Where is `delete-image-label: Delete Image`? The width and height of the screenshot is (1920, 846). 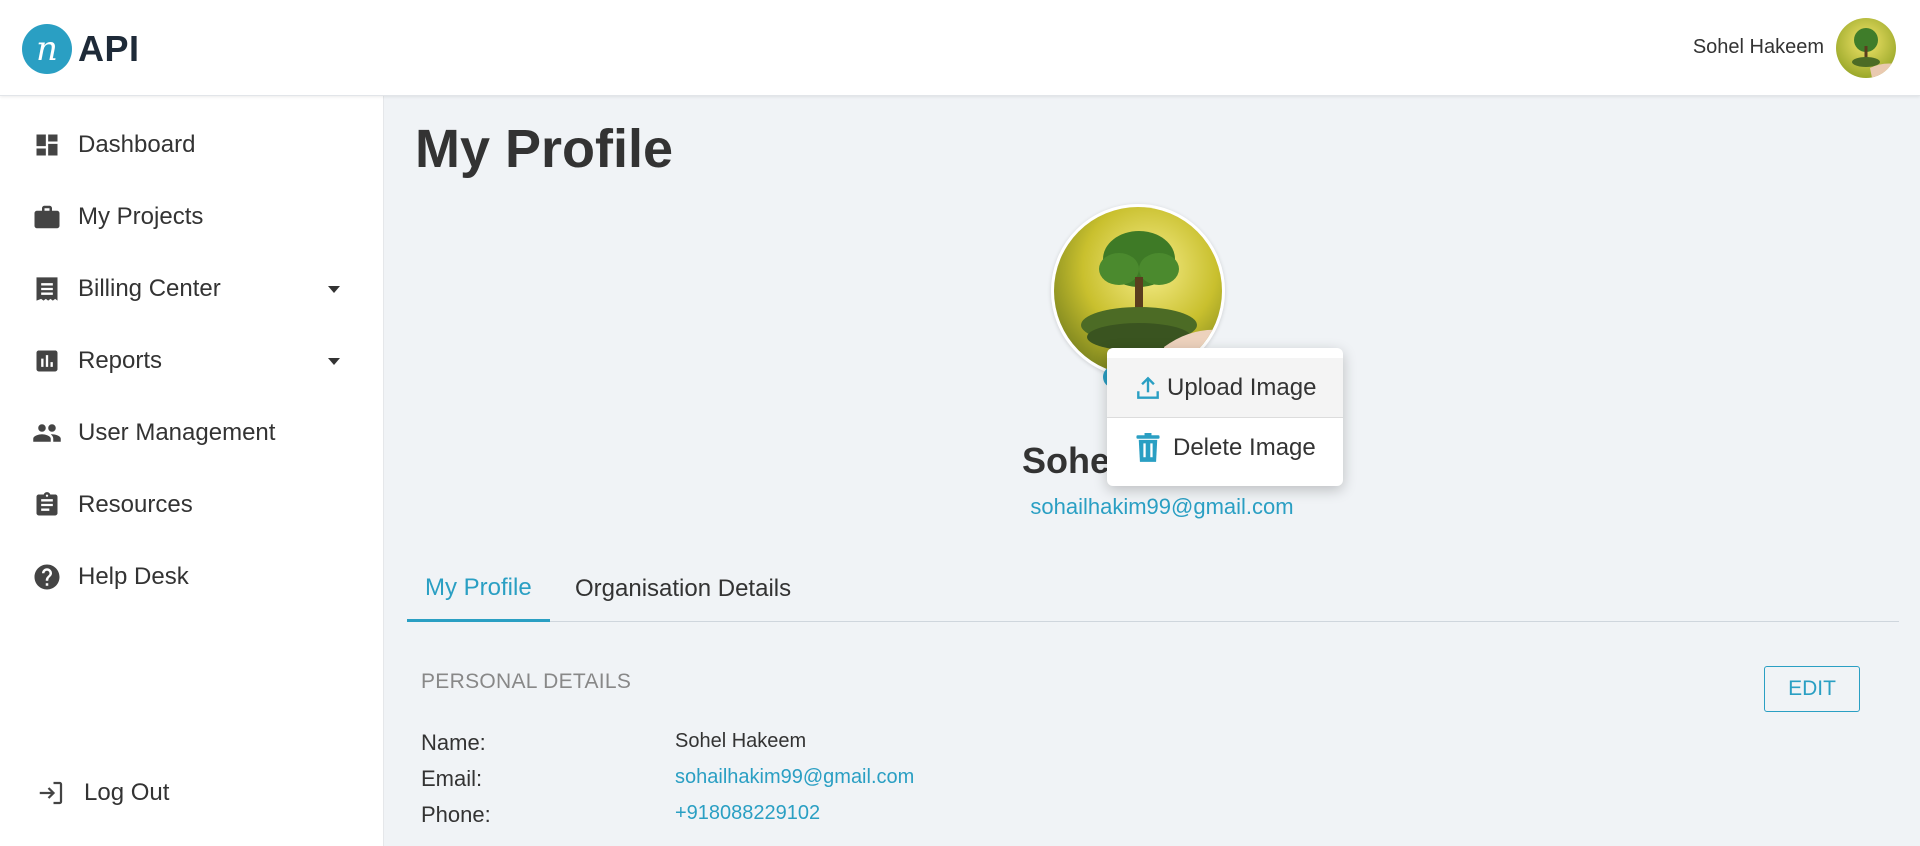 delete-image-label: Delete Image is located at coordinates (1244, 447).